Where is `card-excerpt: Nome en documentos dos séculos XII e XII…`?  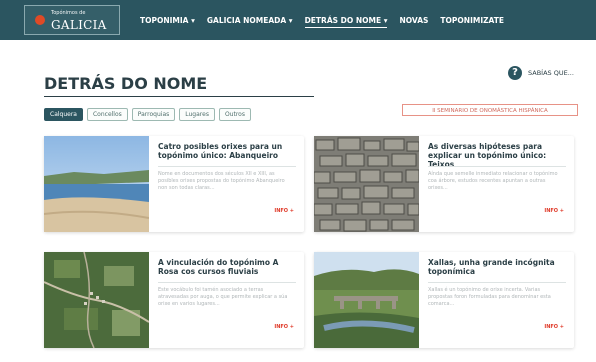
card-excerpt: Nome en documentos dos séculos XII e XII… is located at coordinates (221, 181).